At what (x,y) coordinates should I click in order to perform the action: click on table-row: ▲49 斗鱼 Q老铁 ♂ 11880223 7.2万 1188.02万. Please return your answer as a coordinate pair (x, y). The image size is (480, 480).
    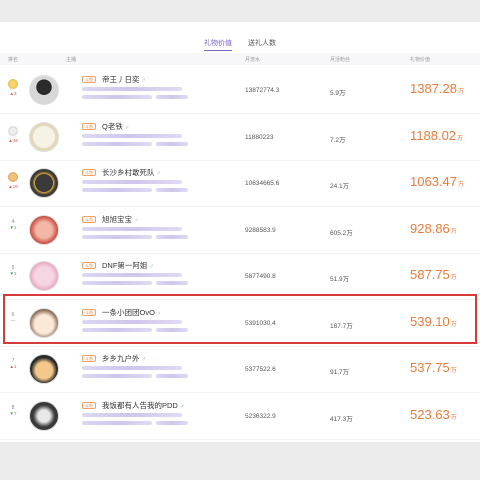
    Looking at the image, I should click on (240, 137).